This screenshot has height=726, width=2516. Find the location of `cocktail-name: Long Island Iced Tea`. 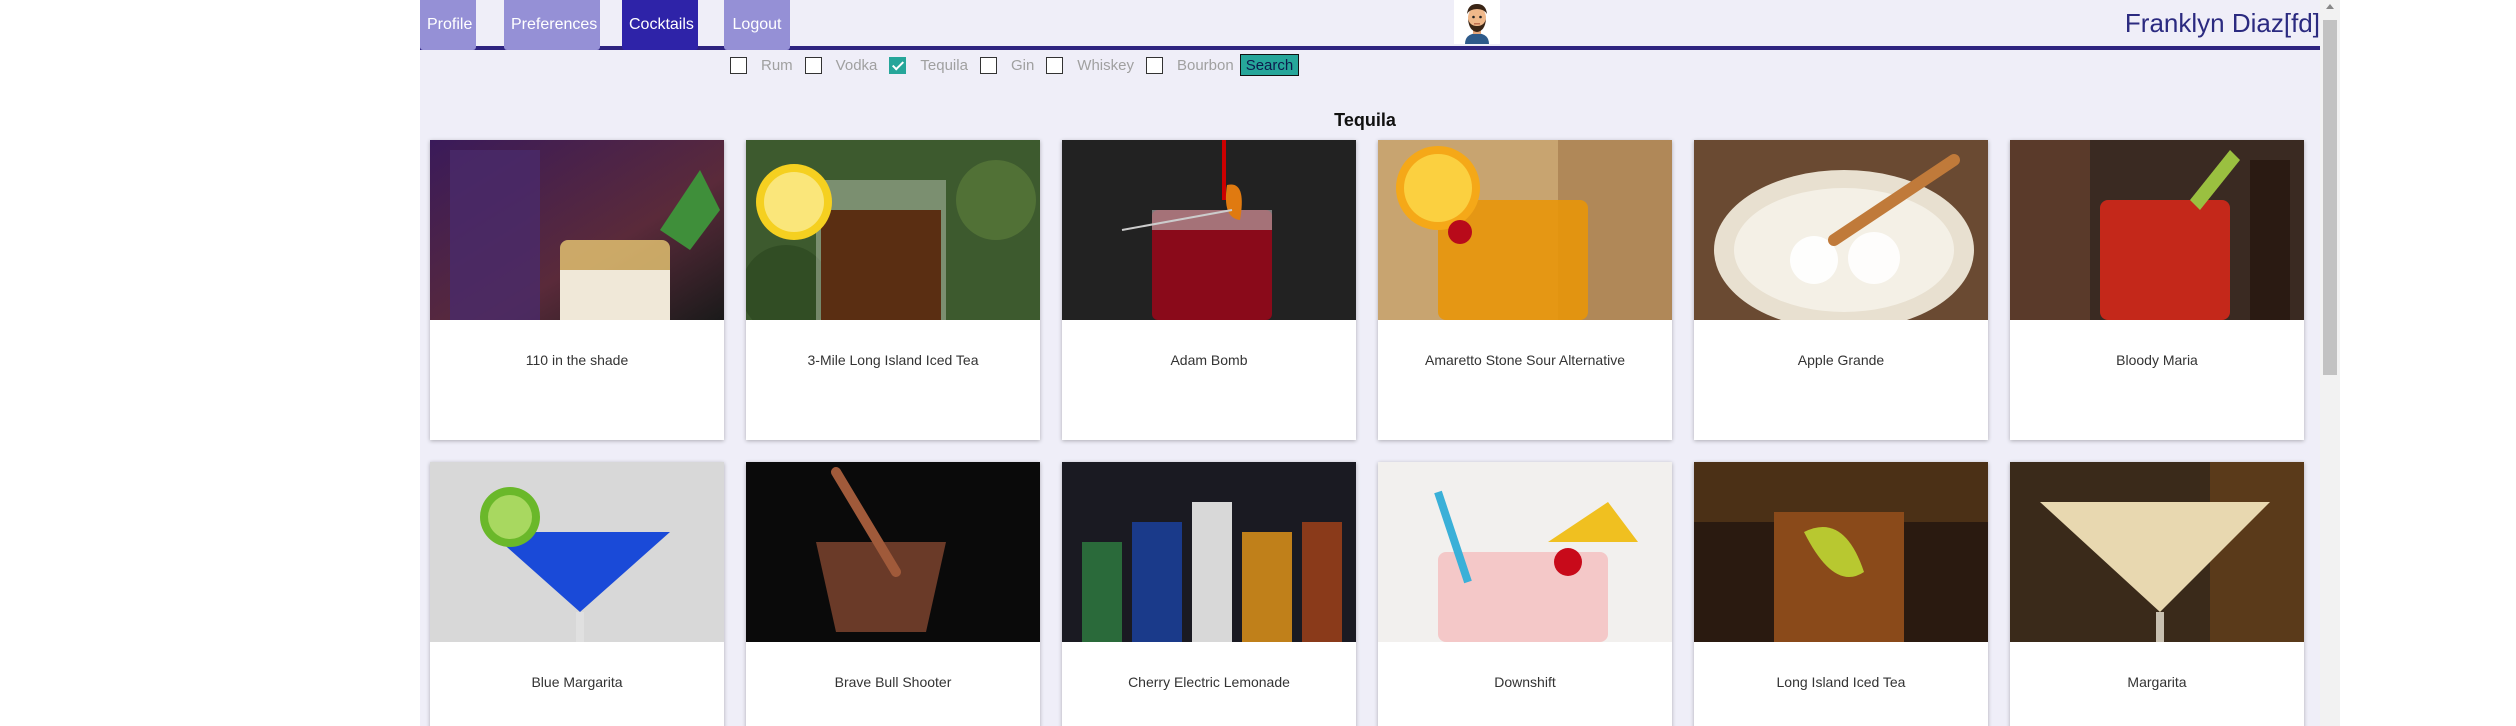

cocktail-name: Long Island Iced Tea is located at coordinates (1841, 682).